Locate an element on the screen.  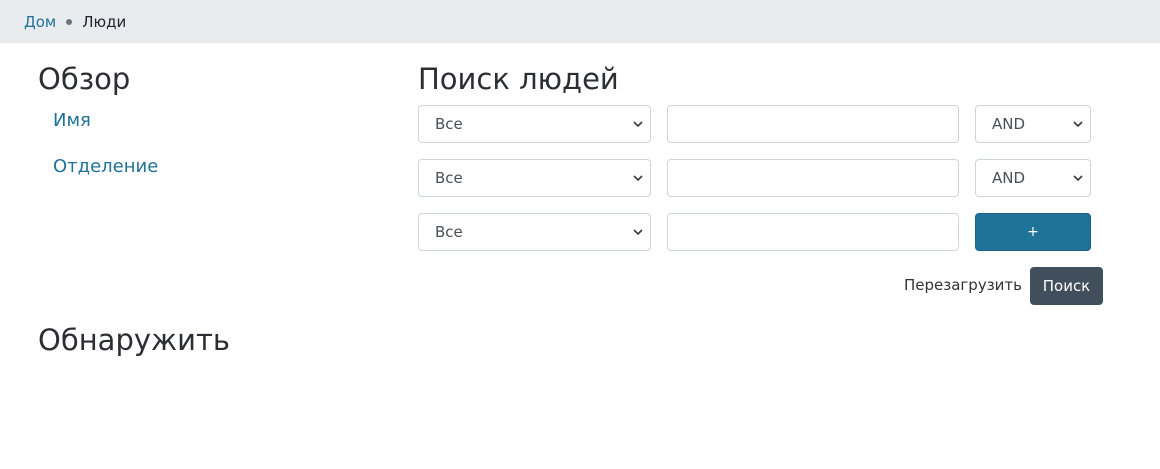
field-select-3-value: Все is located at coordinates (449, 232).